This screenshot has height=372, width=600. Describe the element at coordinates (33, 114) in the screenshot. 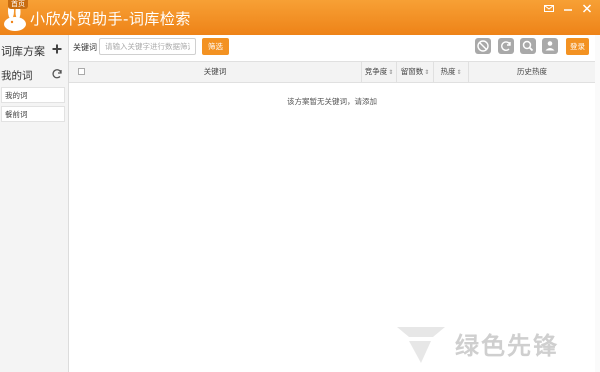

I see `sidebar-item-meal-words: 餐前词` at that location.